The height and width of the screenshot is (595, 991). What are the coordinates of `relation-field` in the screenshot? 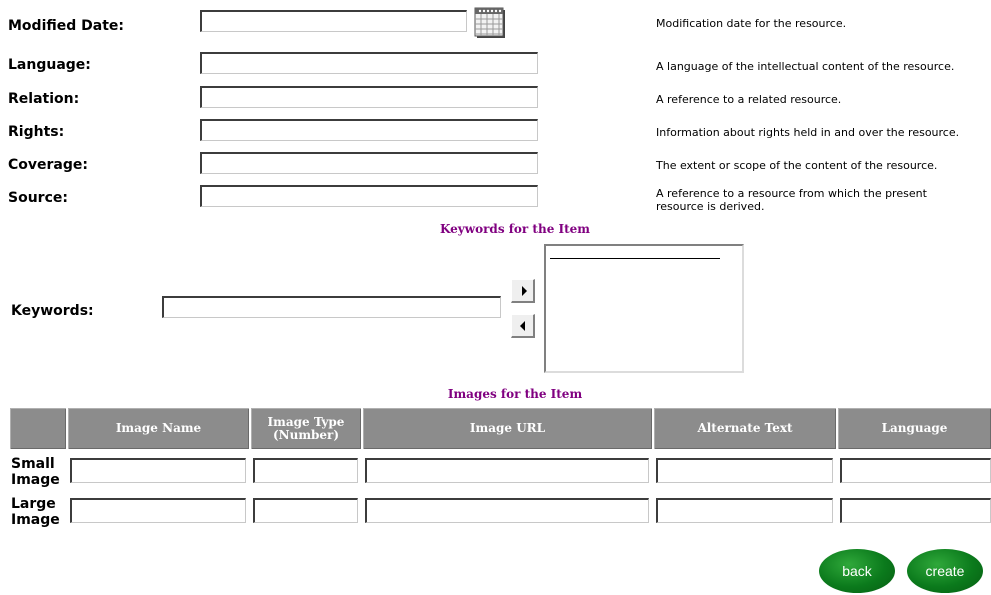 It's located at (369, 97).